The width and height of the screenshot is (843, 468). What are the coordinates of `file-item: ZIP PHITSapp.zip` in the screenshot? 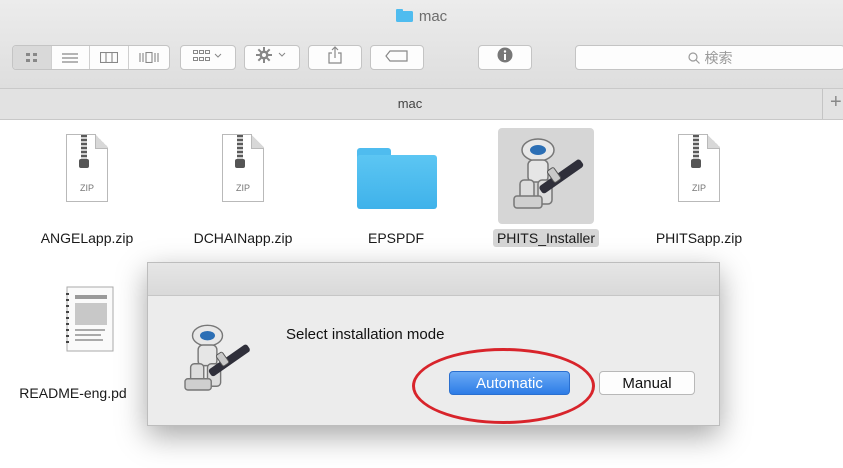 It's located at (699, 188).